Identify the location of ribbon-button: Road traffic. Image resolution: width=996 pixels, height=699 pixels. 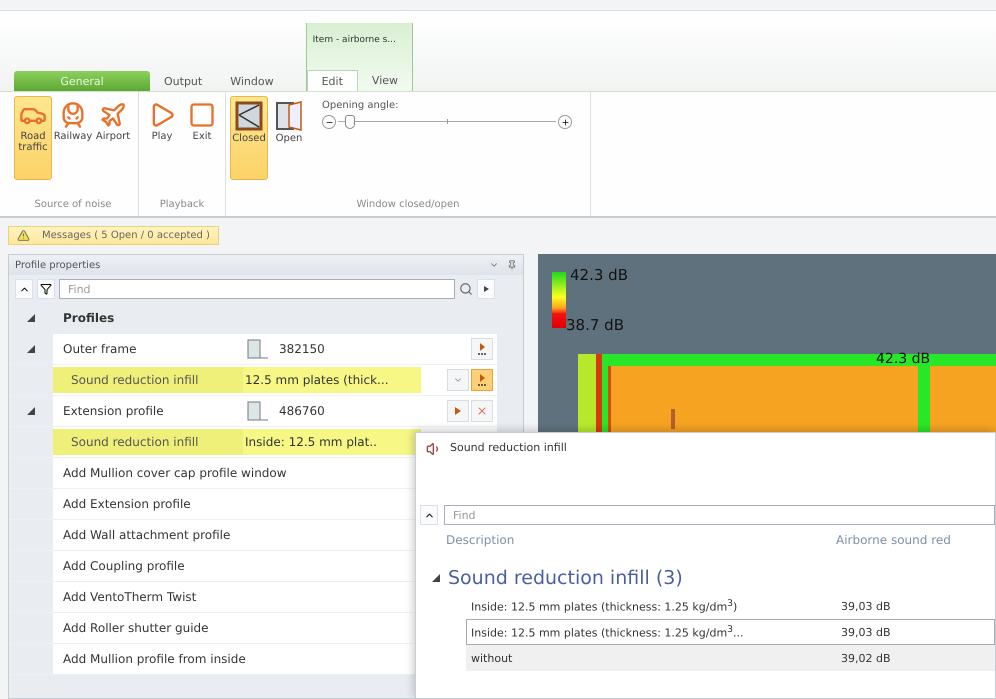
(33, 138).